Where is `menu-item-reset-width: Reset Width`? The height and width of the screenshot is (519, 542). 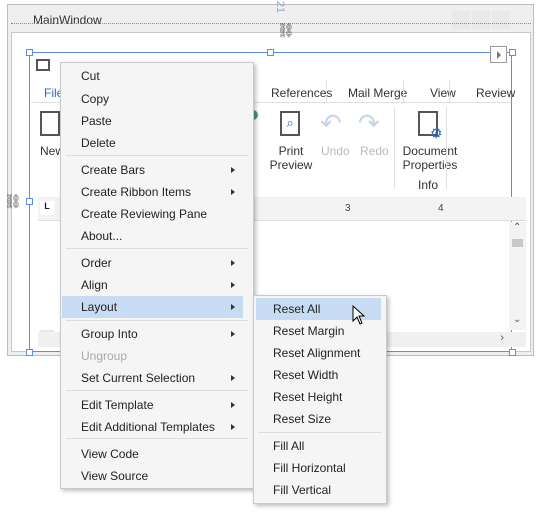 menu-item-reset-width: Reset Width is located at coordinates (318, 375).